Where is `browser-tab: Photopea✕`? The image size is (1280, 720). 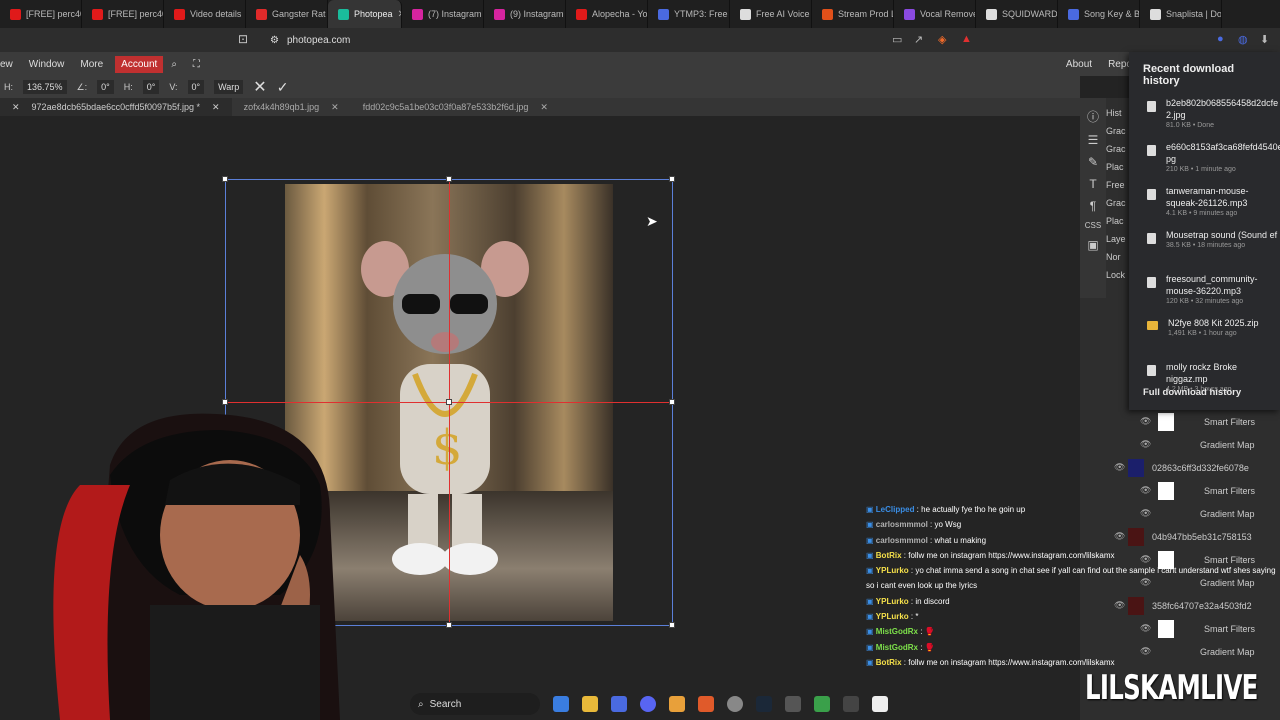
browser-tab: Photopea✕ is located at coordinates (365, 14).